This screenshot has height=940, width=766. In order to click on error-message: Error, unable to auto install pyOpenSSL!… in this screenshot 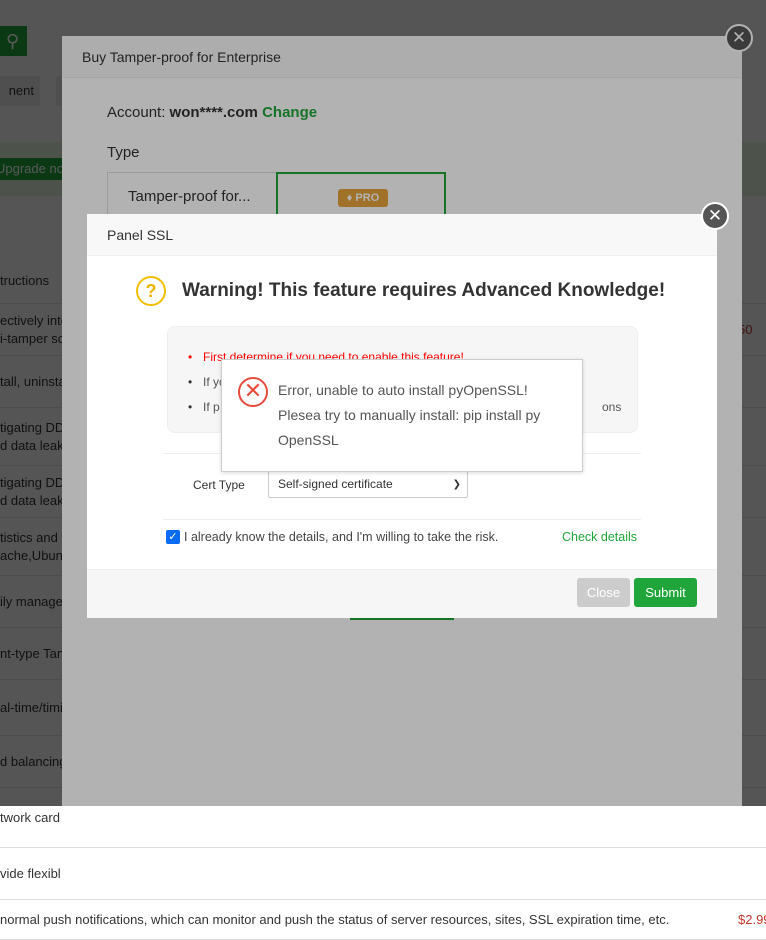, I will do `click(425, 415)`.